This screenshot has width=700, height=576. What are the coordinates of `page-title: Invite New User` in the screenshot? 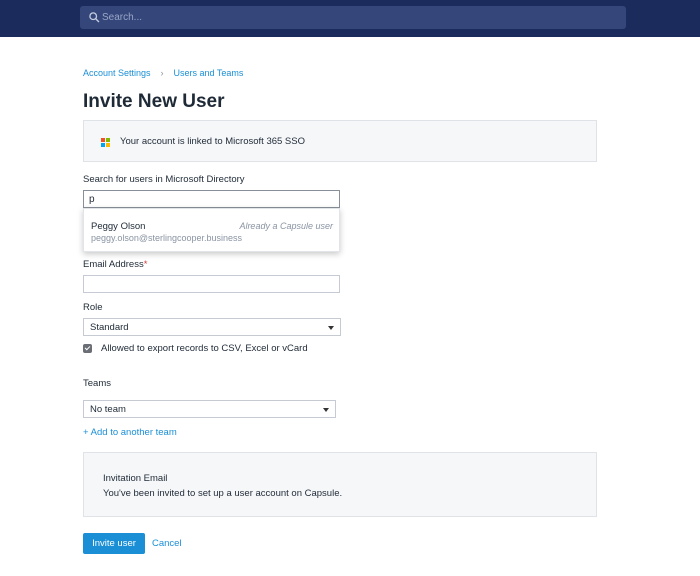 It's located at (154, 101).